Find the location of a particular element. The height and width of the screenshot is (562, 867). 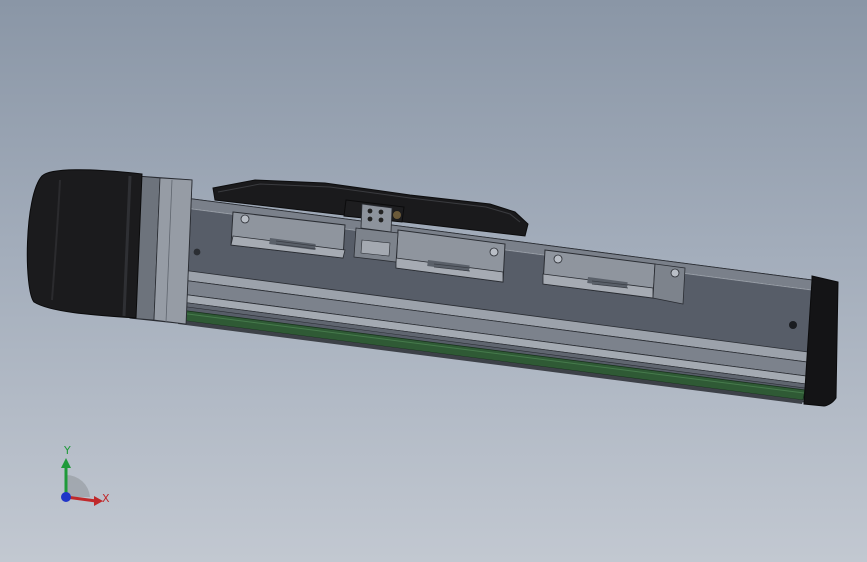

reference-triad: Y X is located at coordinates (85, 475).